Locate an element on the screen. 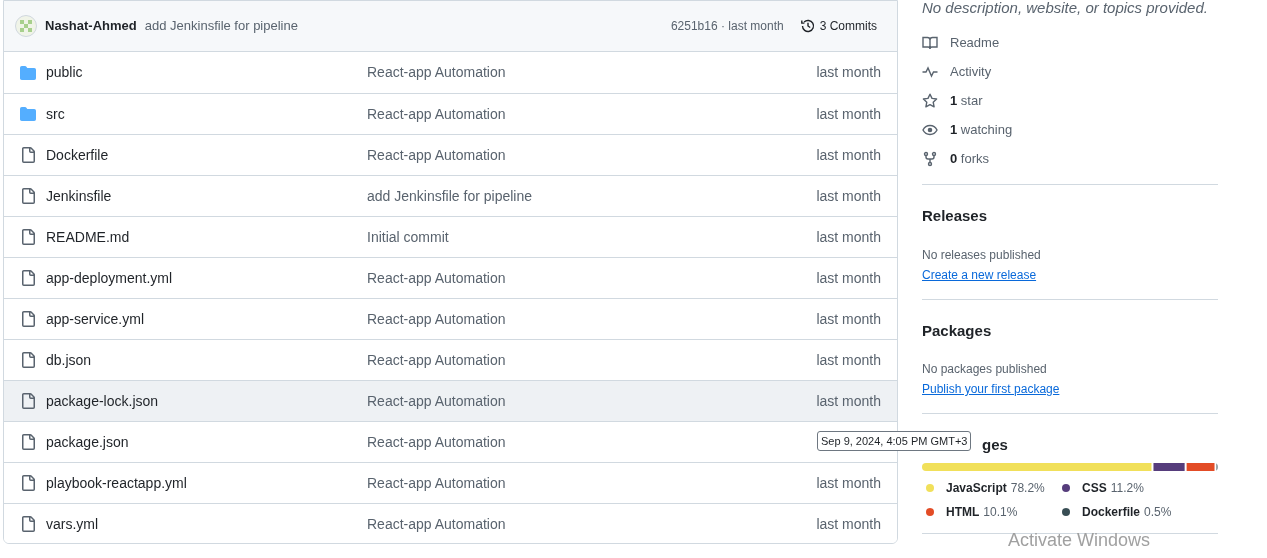 Image resolution: width=1267 pixels, height=558 pixels. activation-notice: Activate Windows is located at coordinates (1079, 540).